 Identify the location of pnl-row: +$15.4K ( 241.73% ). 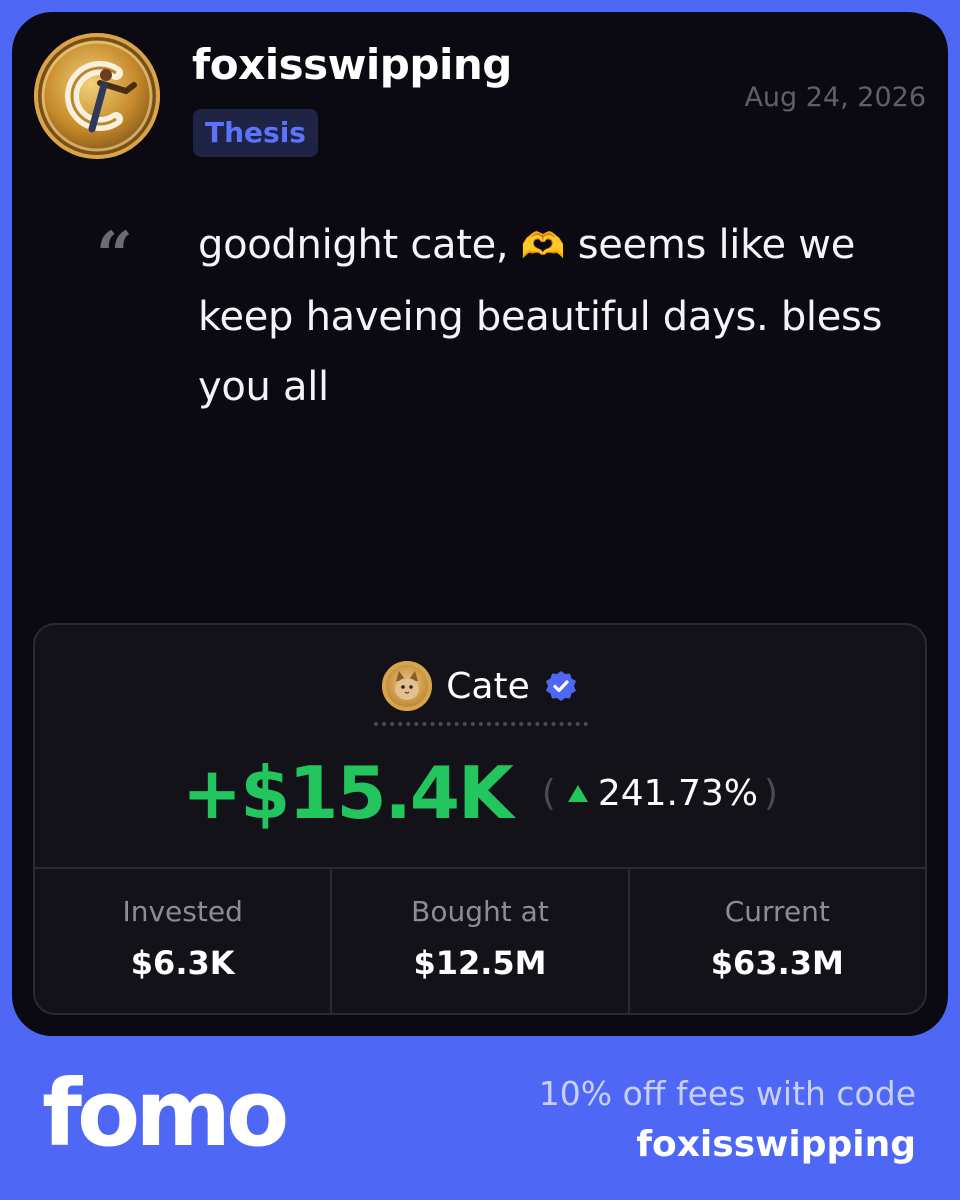
(480, 793).